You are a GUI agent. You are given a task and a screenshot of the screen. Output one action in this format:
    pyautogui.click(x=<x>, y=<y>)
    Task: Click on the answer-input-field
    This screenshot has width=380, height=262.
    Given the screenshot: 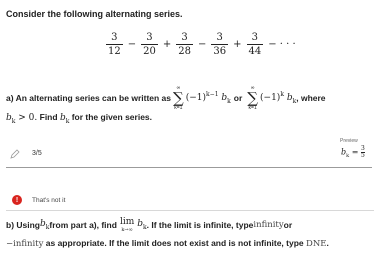 What is the action you would take?
    pyautogui.click(x=189, y=154)
    